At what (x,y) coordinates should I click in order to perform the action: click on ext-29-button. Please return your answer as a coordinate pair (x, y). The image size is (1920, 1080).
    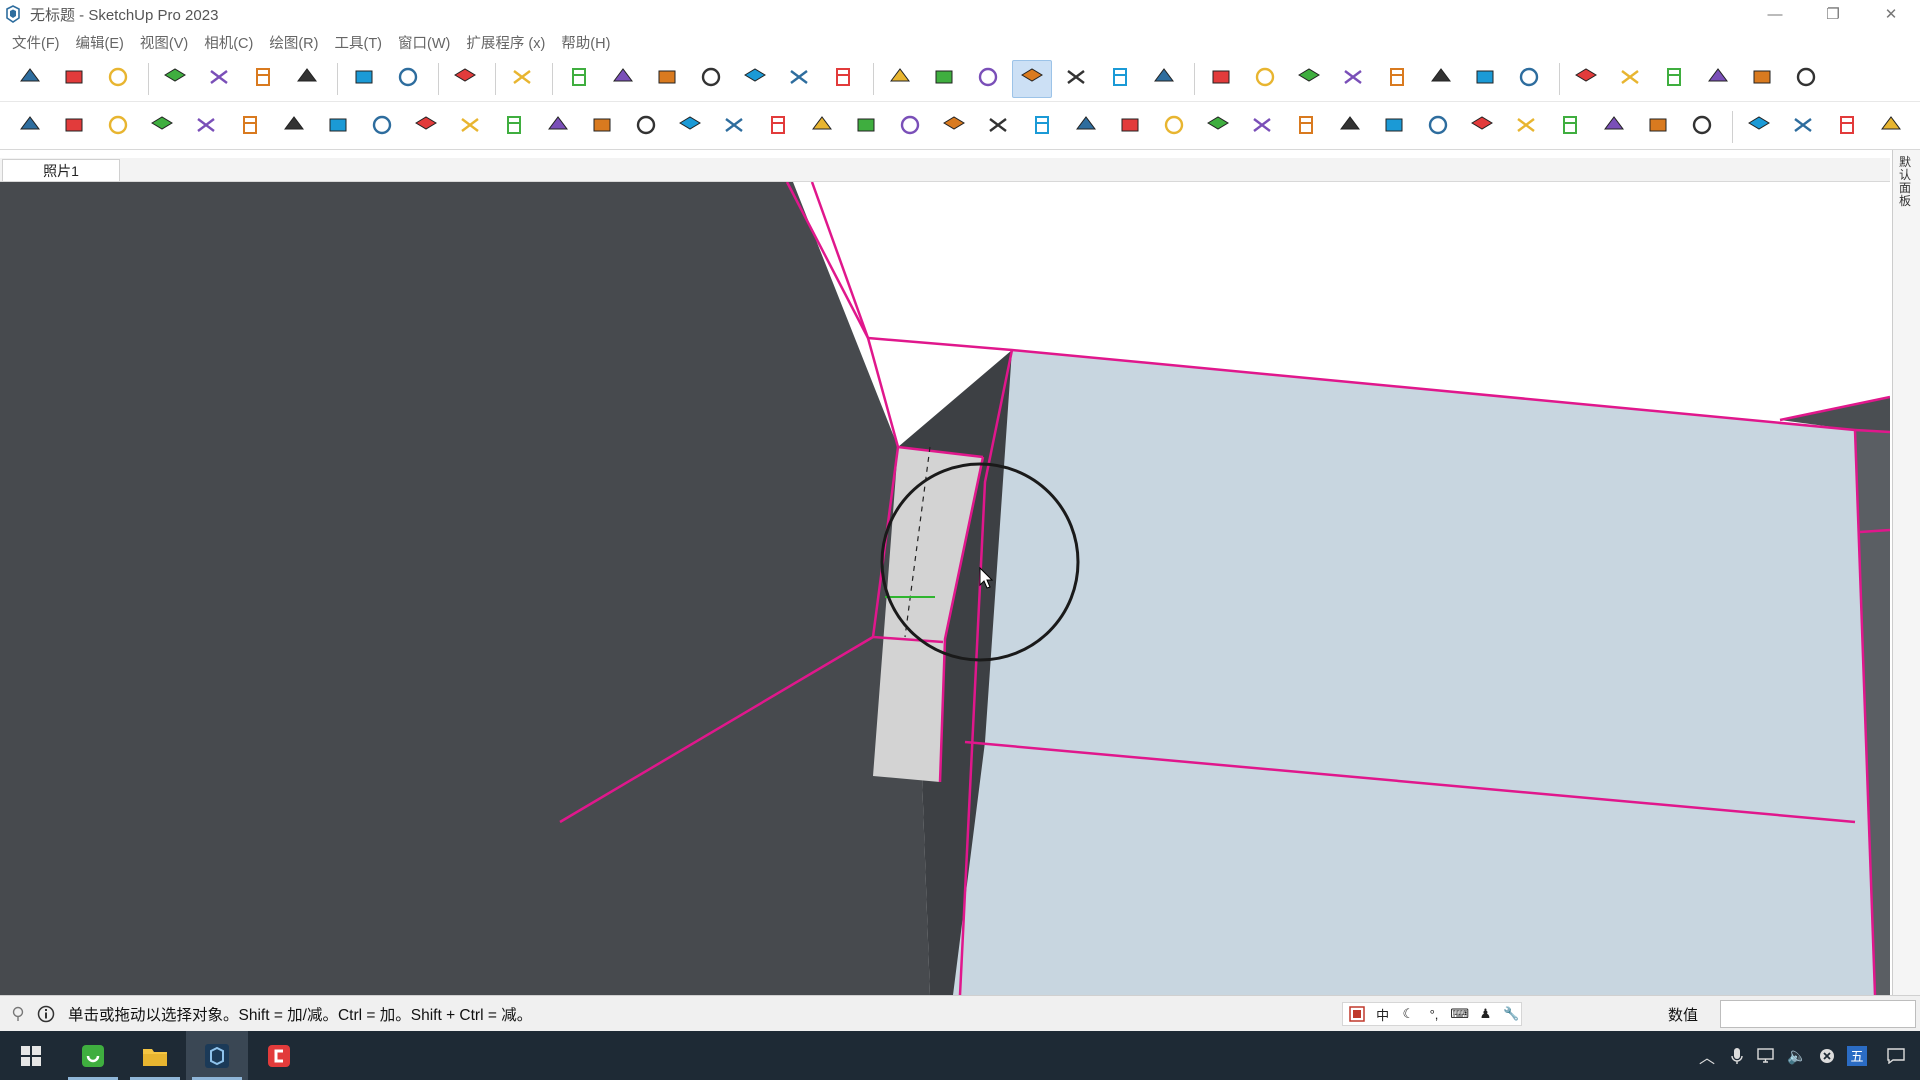
    Looking at the image, I should click on (1262, 127).